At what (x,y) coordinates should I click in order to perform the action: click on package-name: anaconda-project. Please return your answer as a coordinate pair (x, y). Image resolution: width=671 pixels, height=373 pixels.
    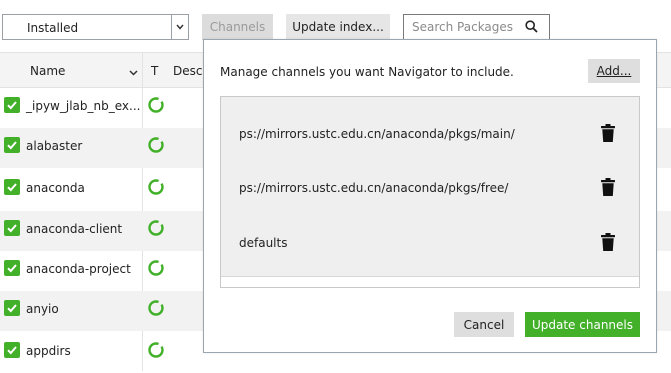
    Looking at the image, I should click on (78, 269).